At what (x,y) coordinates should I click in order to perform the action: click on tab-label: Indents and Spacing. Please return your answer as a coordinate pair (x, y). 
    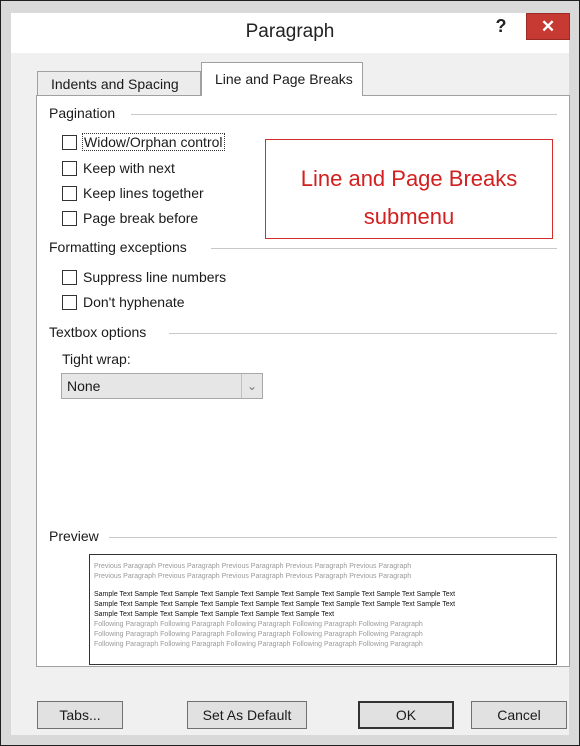
    Looking at the image, I should click on (115, 84).